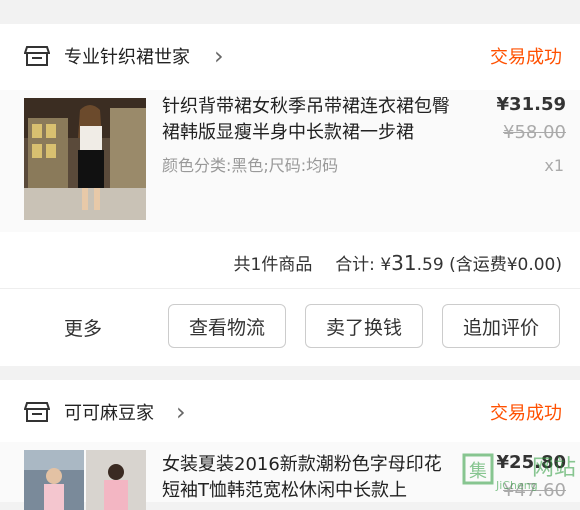 The height and width of the screenshot is (510, 580). Describe the element at coordinates (290, 412) in the screenshot. I see `shop-header: 可可麻豆家 › 交易成功` at that location.